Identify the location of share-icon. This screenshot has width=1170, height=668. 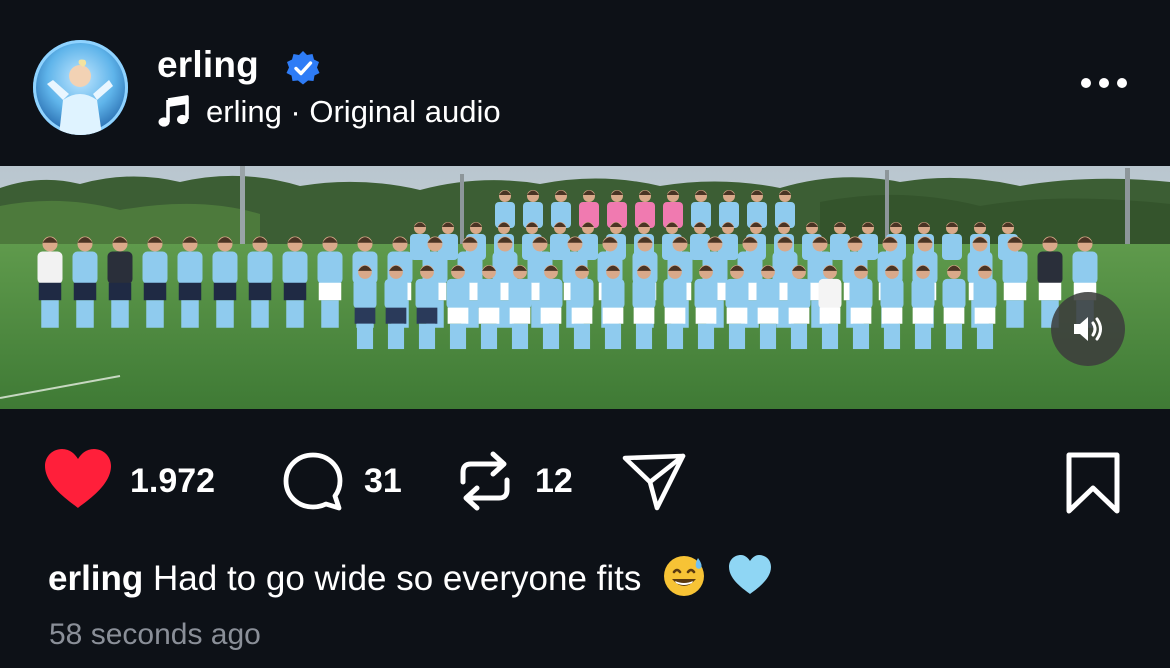
(654, 482).